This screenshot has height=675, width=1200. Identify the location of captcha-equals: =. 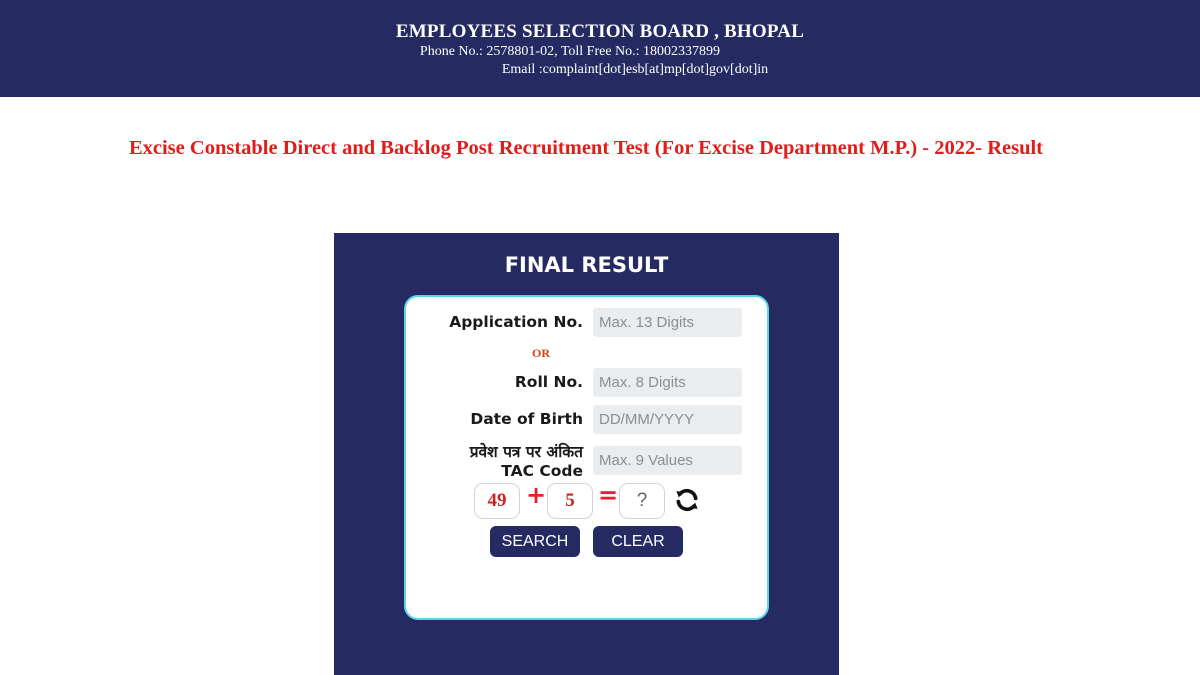
(608, 495).